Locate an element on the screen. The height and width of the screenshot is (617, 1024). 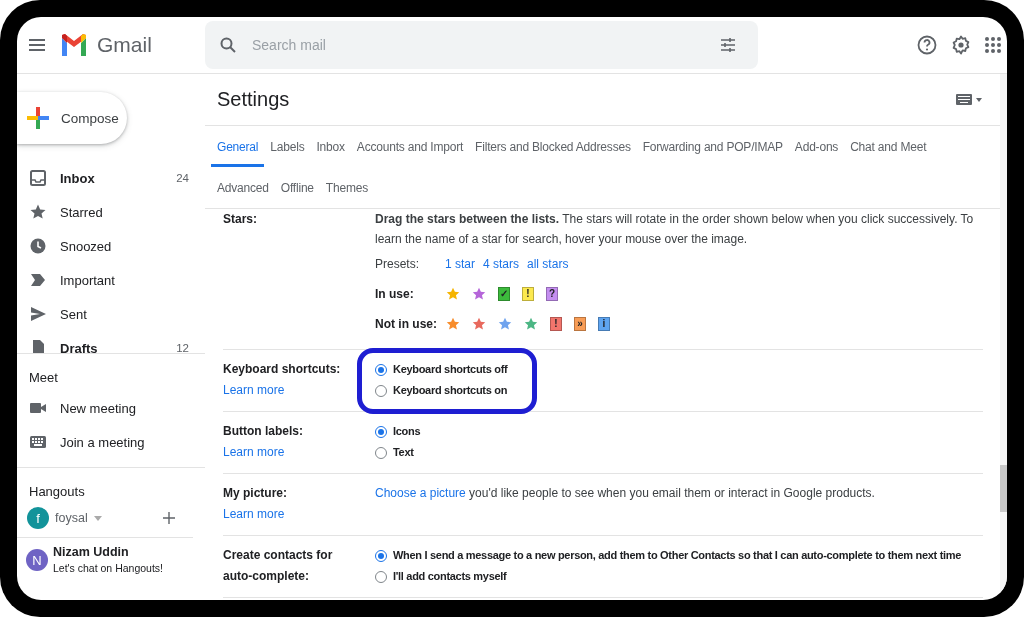
option-label: Text is located at coordinates (403, 452).